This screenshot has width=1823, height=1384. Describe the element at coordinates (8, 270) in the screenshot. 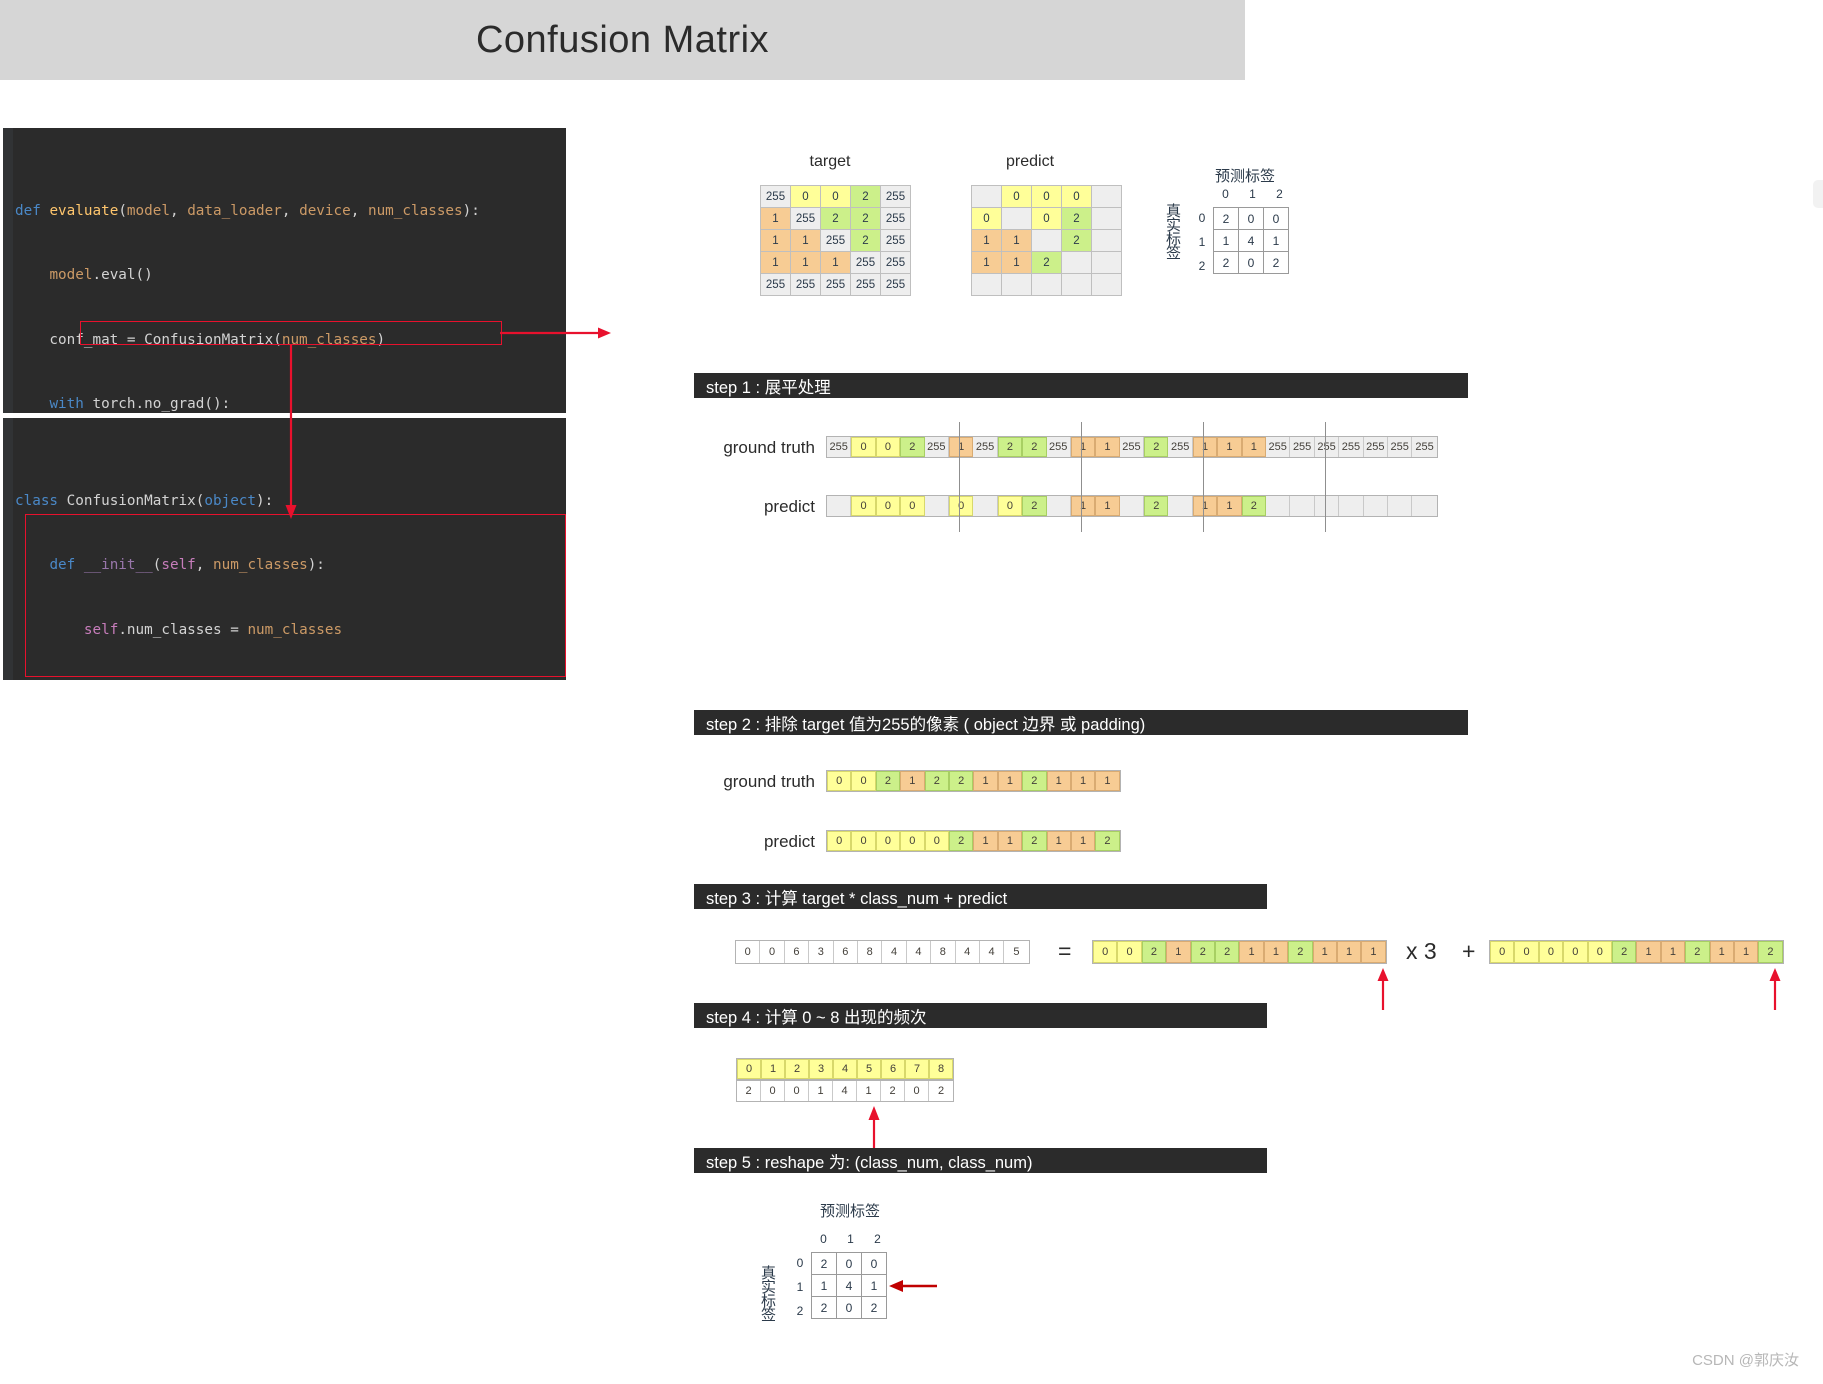

I see `code-gutter` at that location.